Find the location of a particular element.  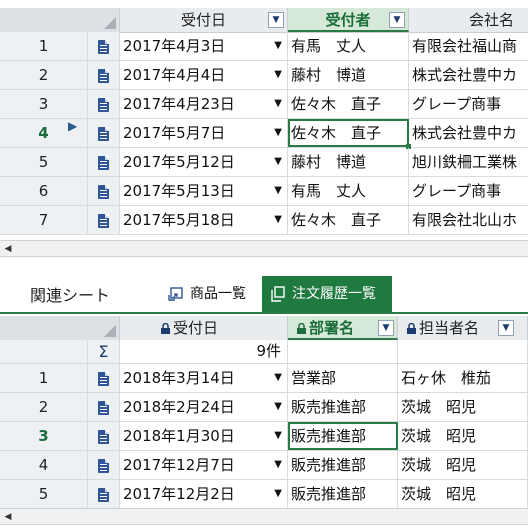

tab-order-history: 注文履歴一覧 is located at coordinates (327, 294).